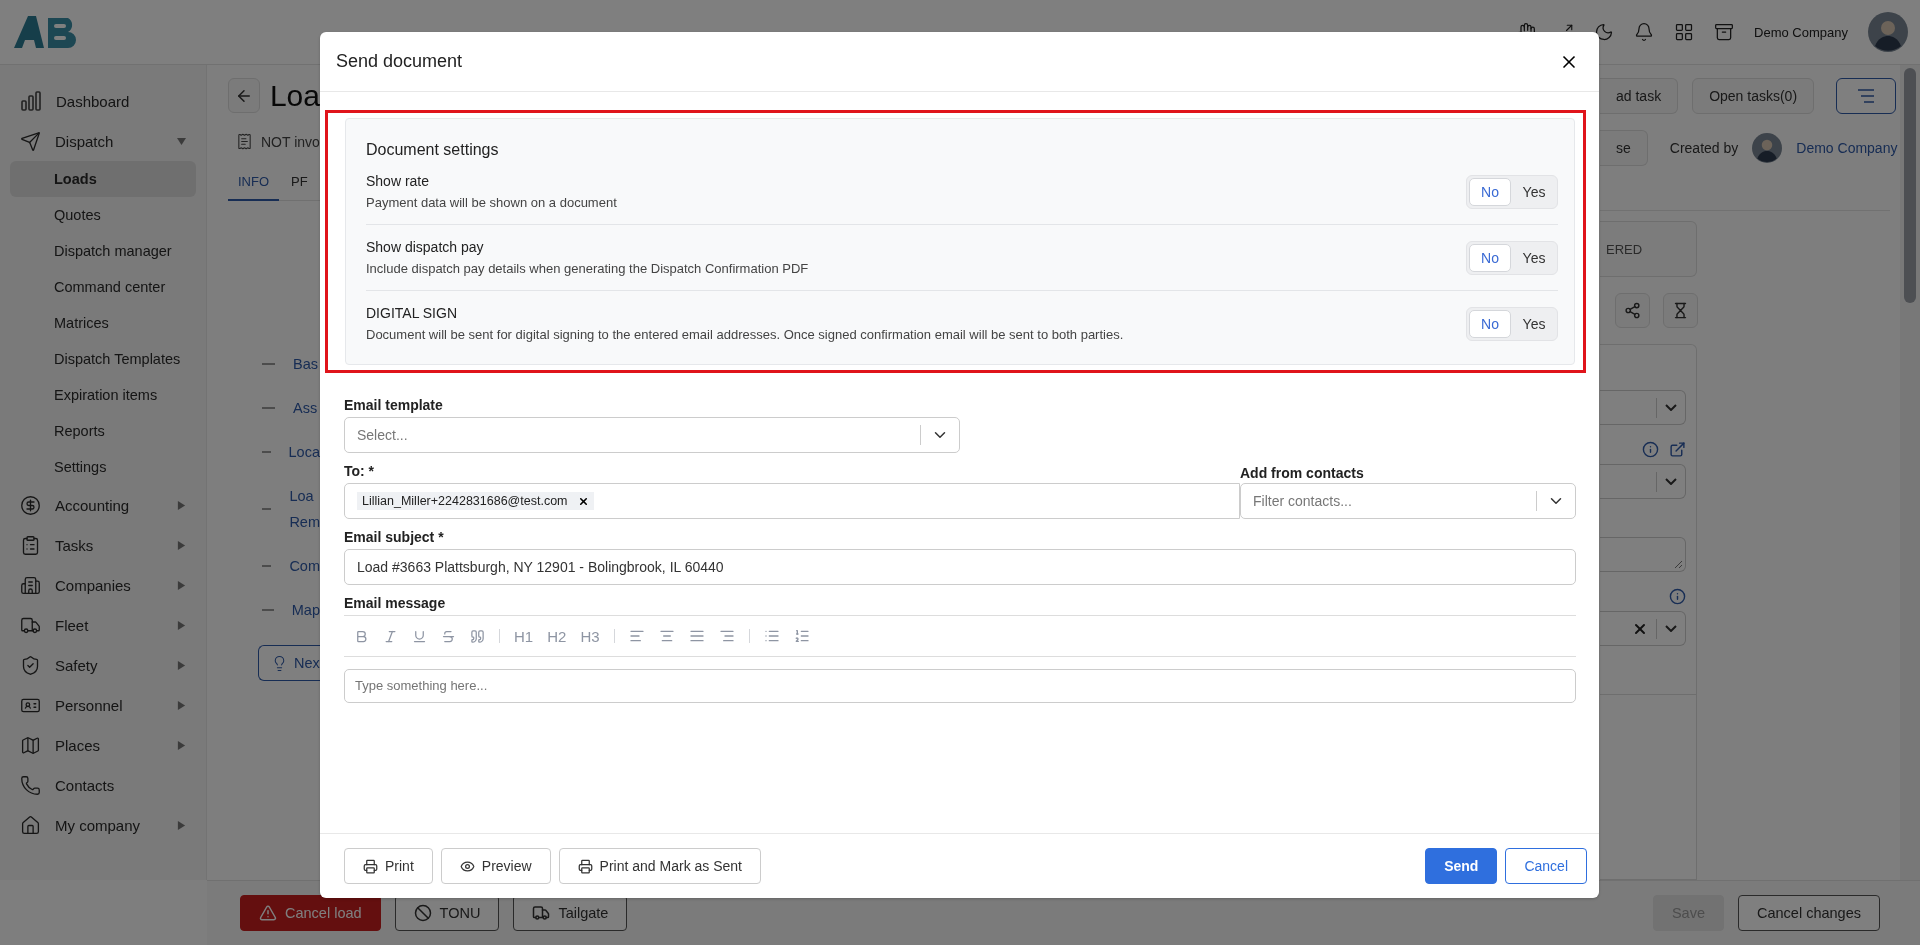 This screenshot has width=1920, height=945. What do you see at coordinates (1644, 32) in the screenshot?
I see `bell-icon` at bounding box center [1644, 32].